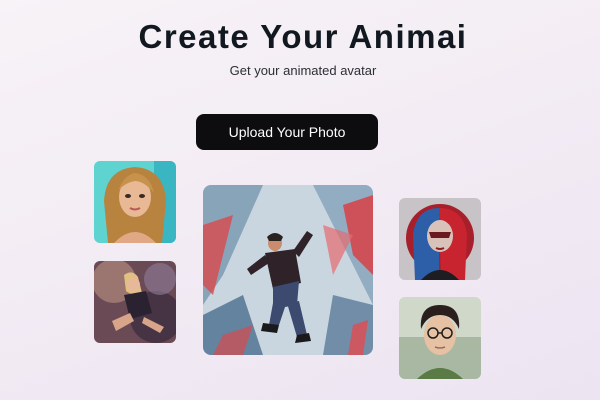 This screenshot has height=400, width=600. What do you see at coordinates (135, 202) in the screenshot?
I see `portrait-blonde-woman-image` at bounding box center [135, 202].